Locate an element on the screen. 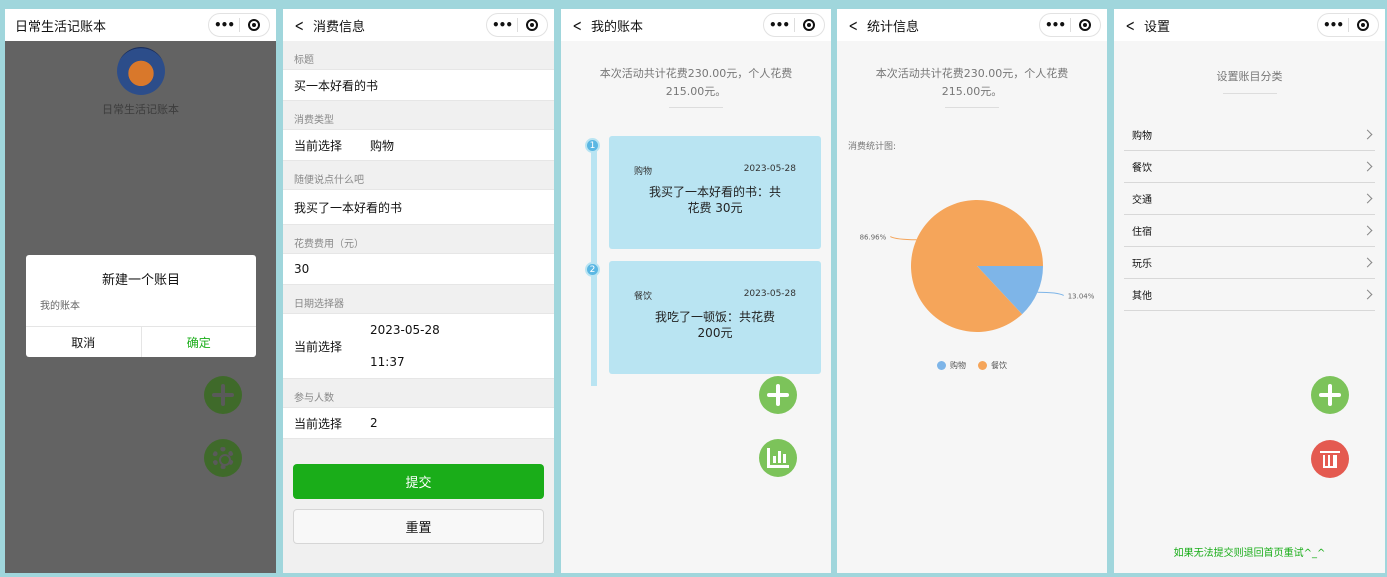 The image size is (1387, 577). note-input: 我买了一本好看的书 is located at coordinates (418, 207).